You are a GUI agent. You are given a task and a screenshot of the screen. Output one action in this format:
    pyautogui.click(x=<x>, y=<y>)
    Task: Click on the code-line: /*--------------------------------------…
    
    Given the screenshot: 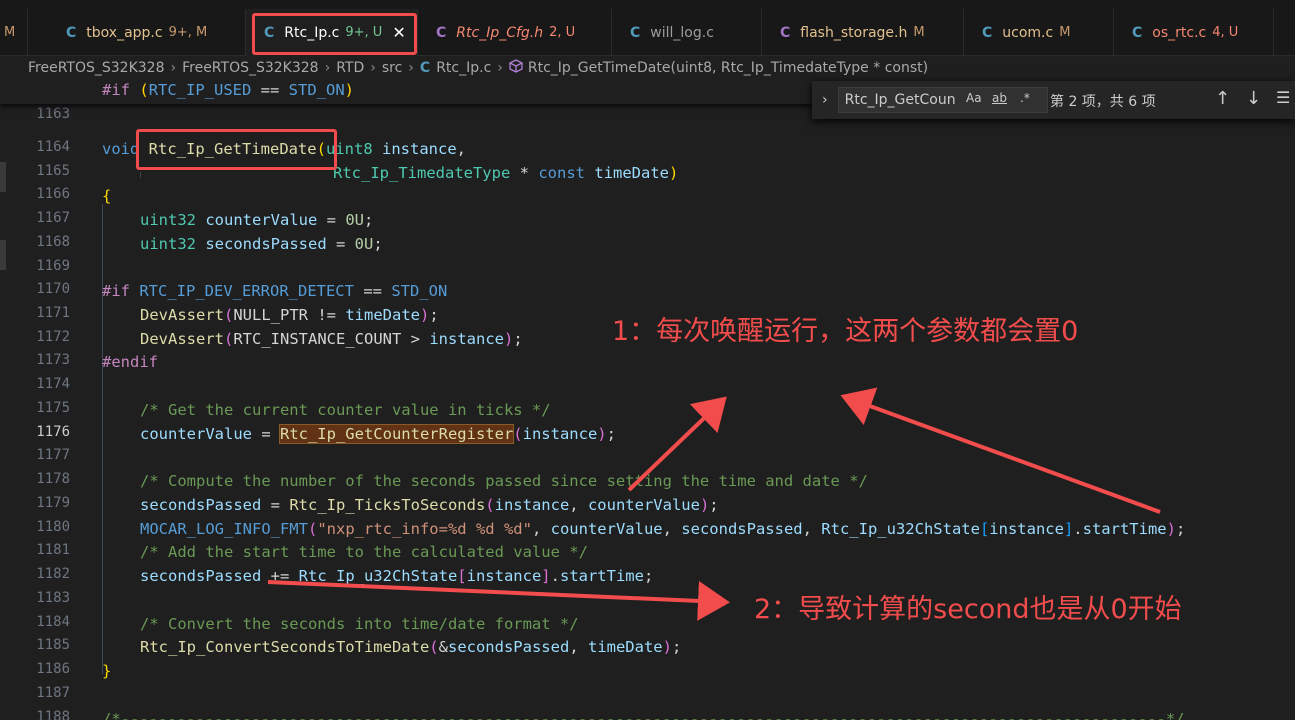 What is the action you would take?
    pyautogui.click(x=643, y=715)
    